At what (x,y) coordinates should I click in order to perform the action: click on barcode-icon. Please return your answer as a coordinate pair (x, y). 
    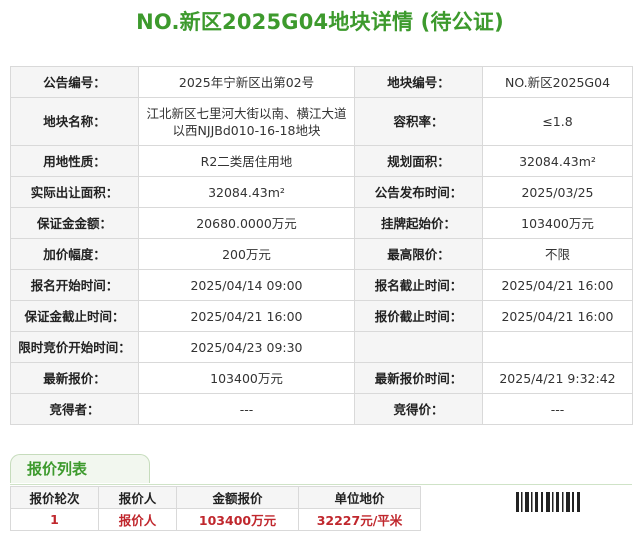
    Looking at the image, I should click on (548, 502).